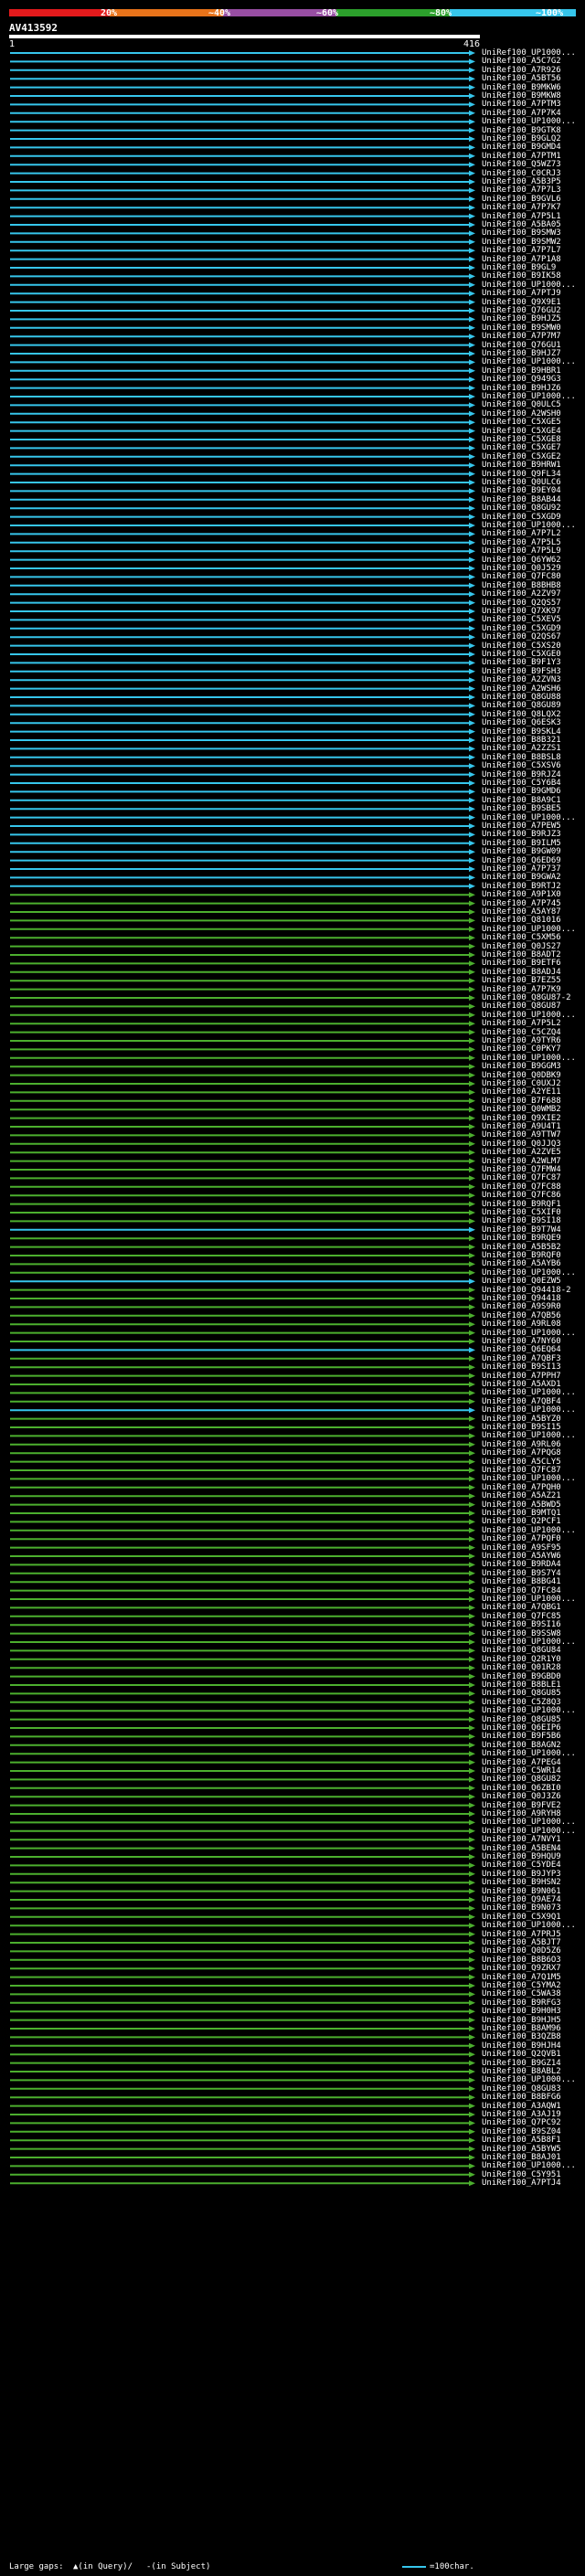 The image size is (585, 2576). I want to click on hit-label: UniRef100_B8BG41, so click(521, 1582).